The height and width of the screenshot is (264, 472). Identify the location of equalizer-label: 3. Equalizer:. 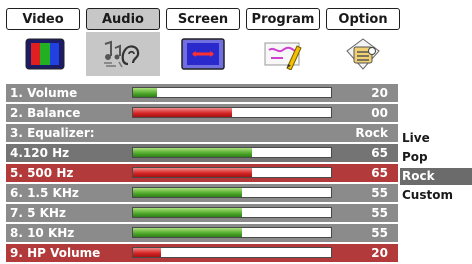
(52, 133).